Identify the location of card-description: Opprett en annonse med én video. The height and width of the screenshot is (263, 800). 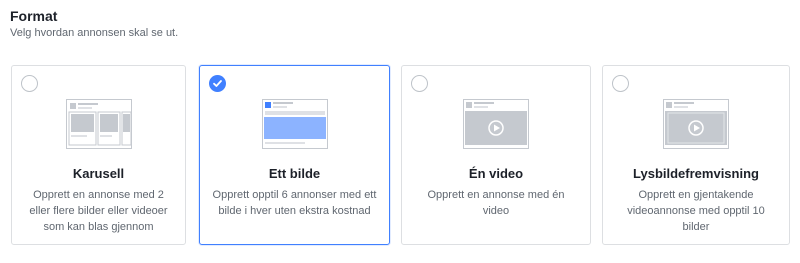
(496, 203).